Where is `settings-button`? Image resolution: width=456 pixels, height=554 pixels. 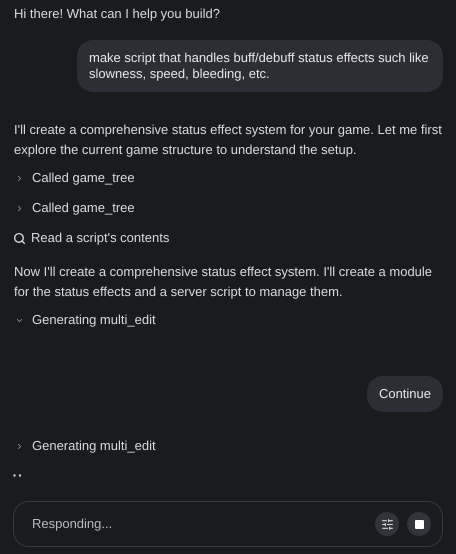
settings-button is located at coordinates (387, 524).